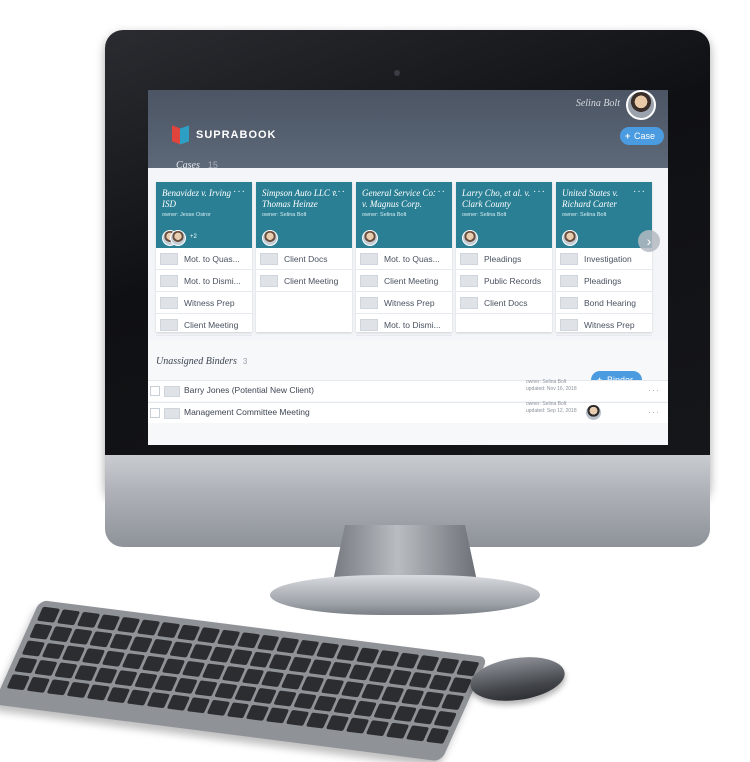 This screenshot has height=762, width=750. I want to click on chevron-right-icon: ›, so click(649, 241).